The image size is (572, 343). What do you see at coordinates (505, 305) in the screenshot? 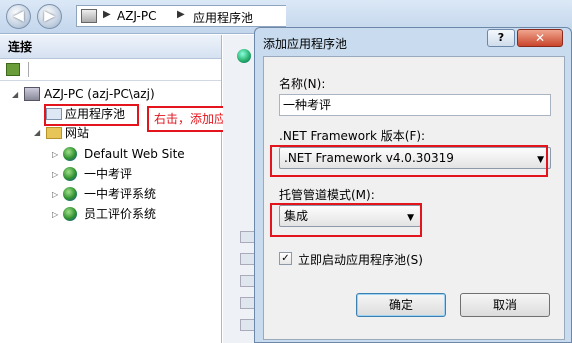
I see `cancel-button: 取消` at bounding box center [505, 305].